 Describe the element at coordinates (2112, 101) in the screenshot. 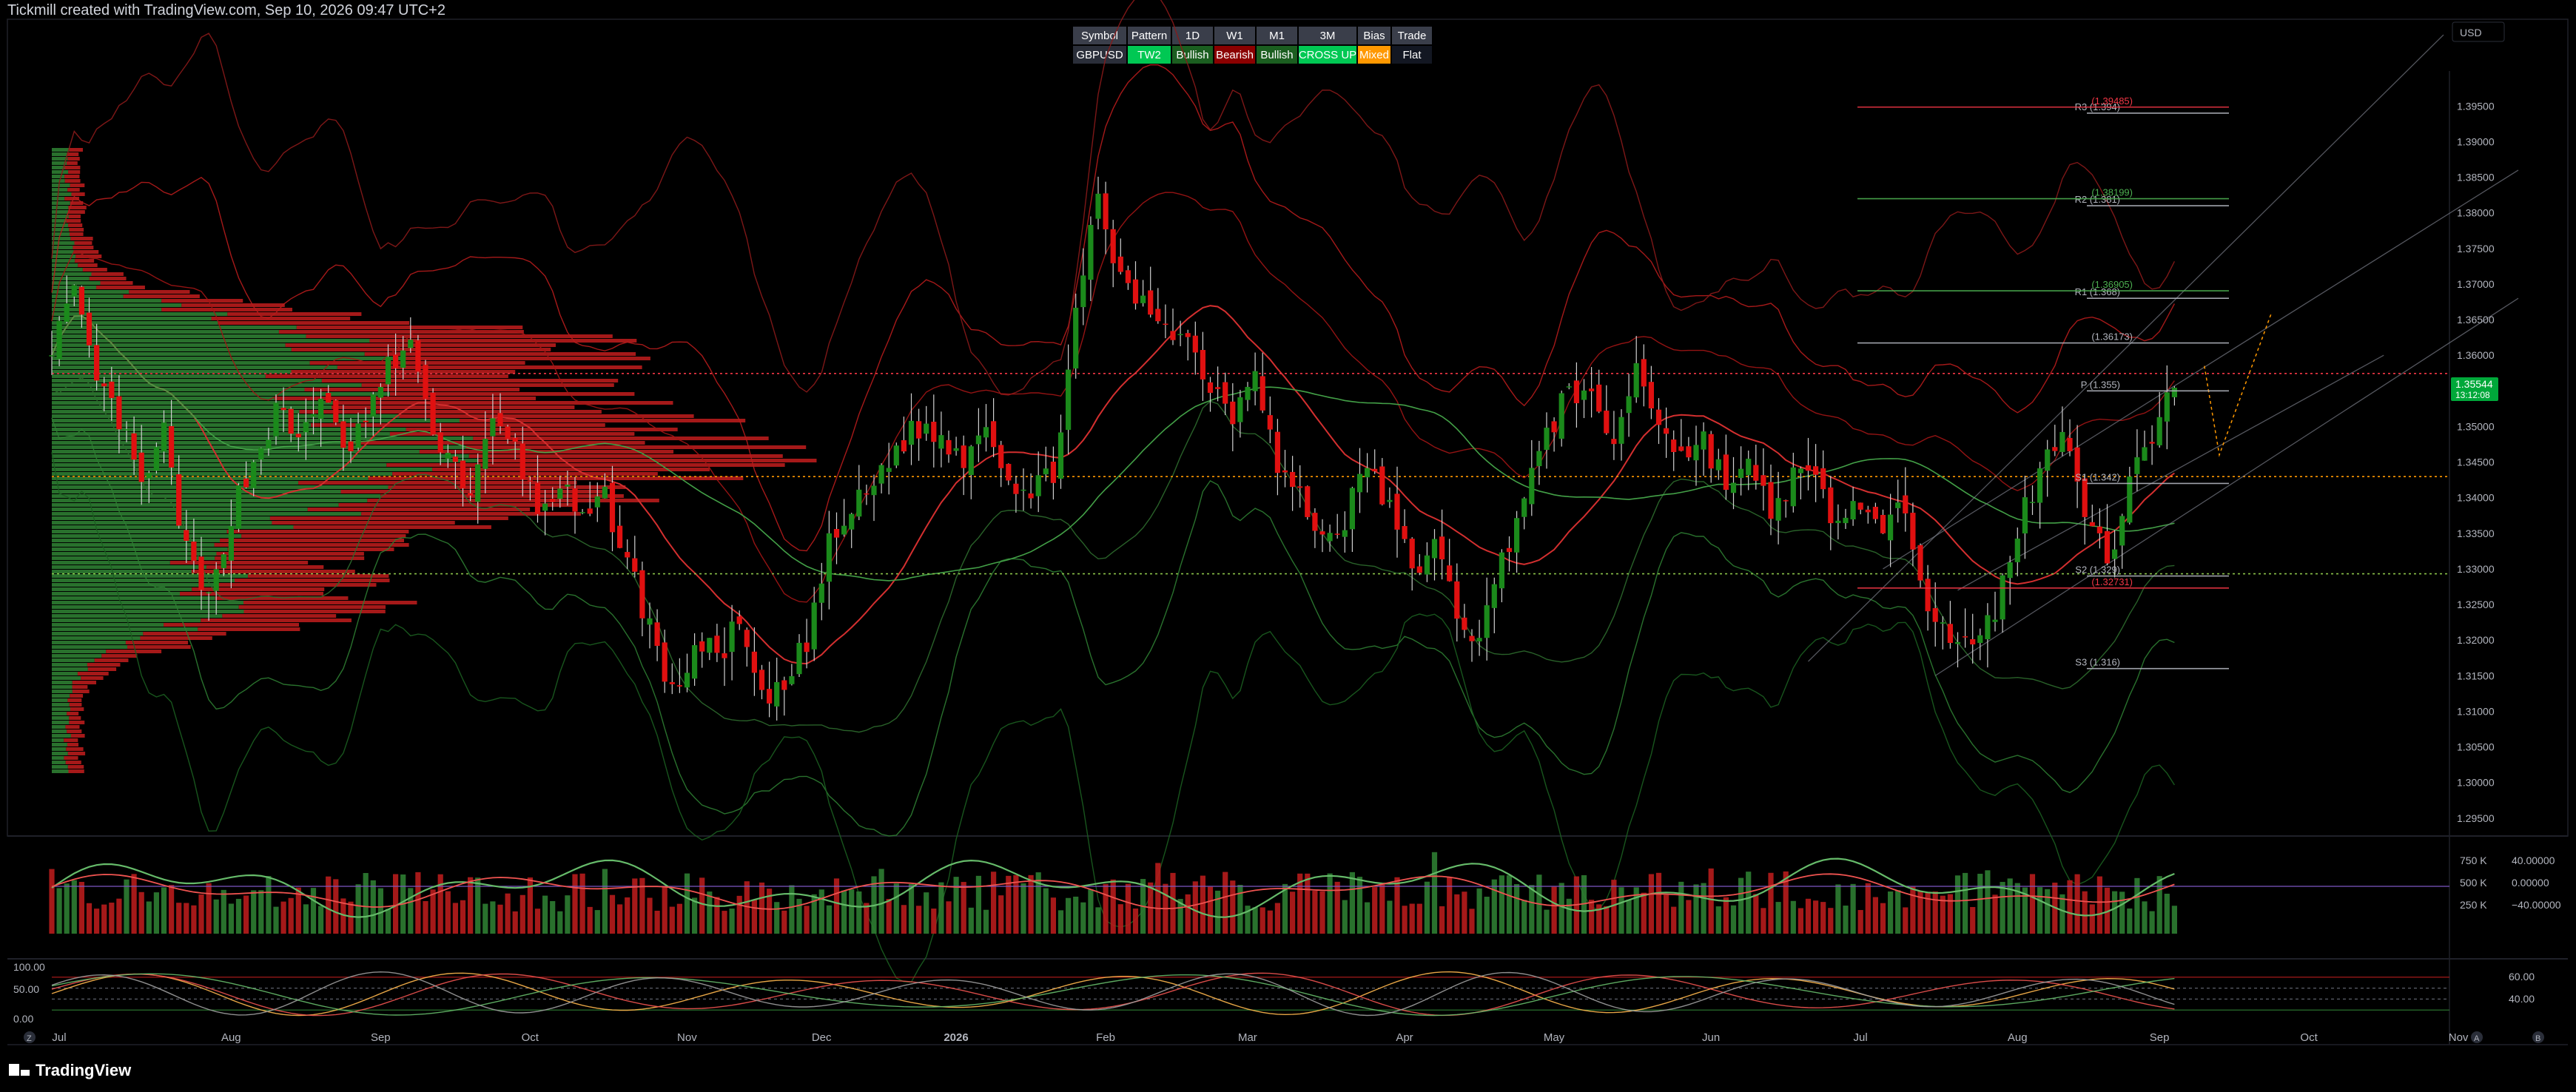

I see `pivot-label: (1.39485)` at that location.